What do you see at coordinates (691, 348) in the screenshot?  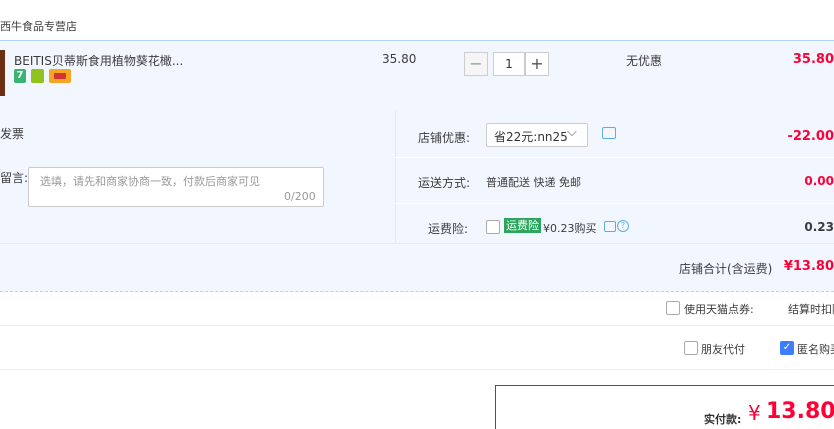 I see `friend-pay-checkbox` at bounding box center [691, 348].